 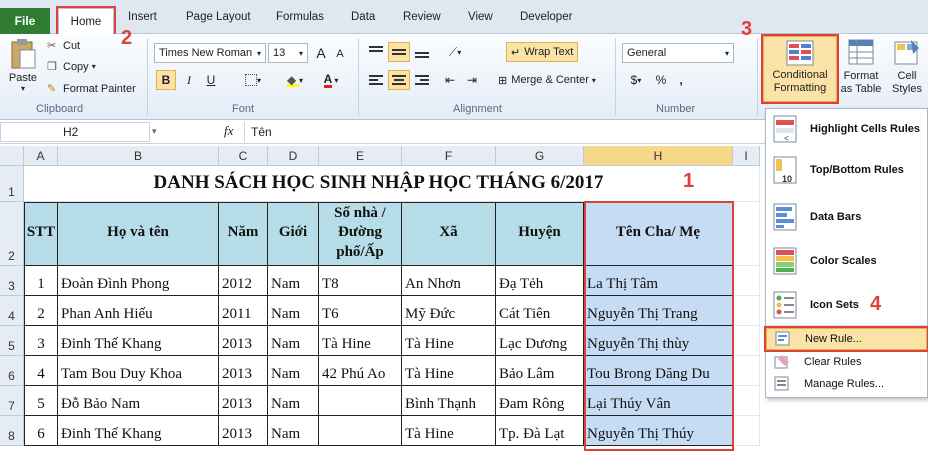 I want to click on conditional-formatting-button: Conditional Formatting, so click(x=800, y=69).